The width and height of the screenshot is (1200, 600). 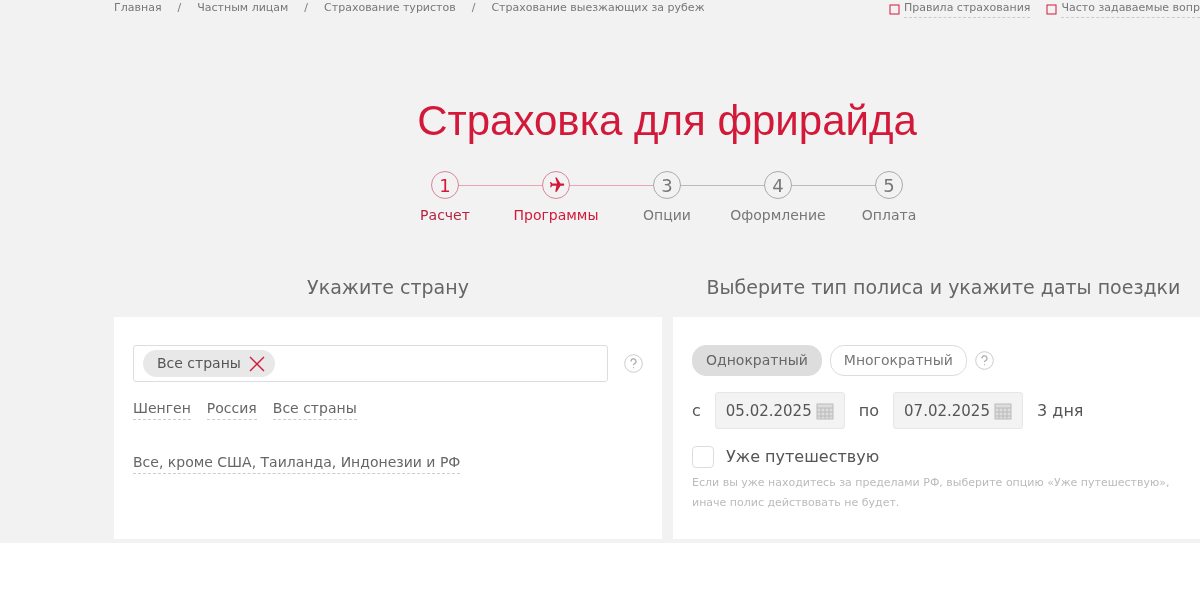 I want to click on date-value: 07.02.2025, so click(x=947, y=411).